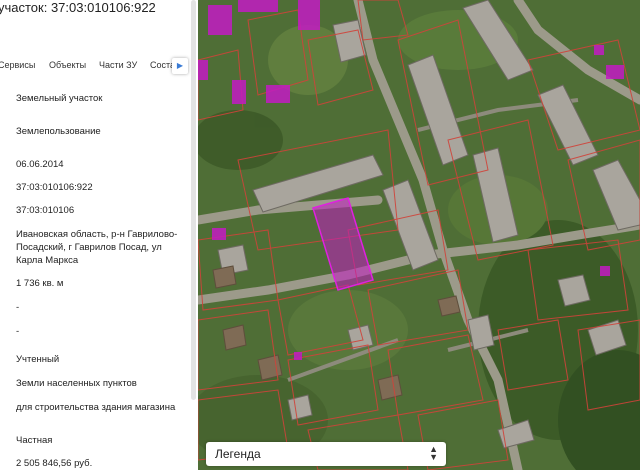 The width and height of the screenshot is (640, 470). Describe the element at coordinates (17, 65) in the screenshot. I see `tab-services: Сервисы` at that location.